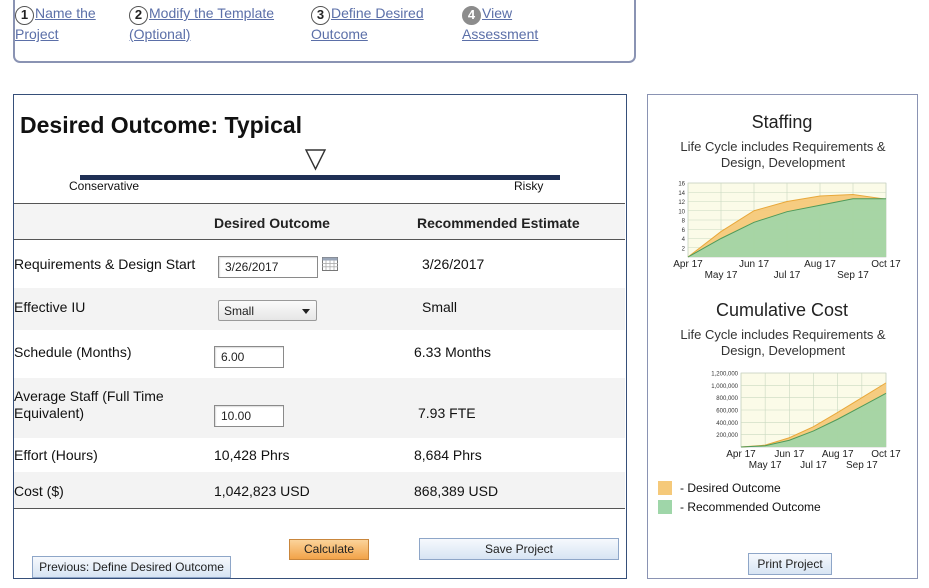 This screenshot has height=588, width=929. I want to click on step-link-name-project: Name the, so click(65, 13).